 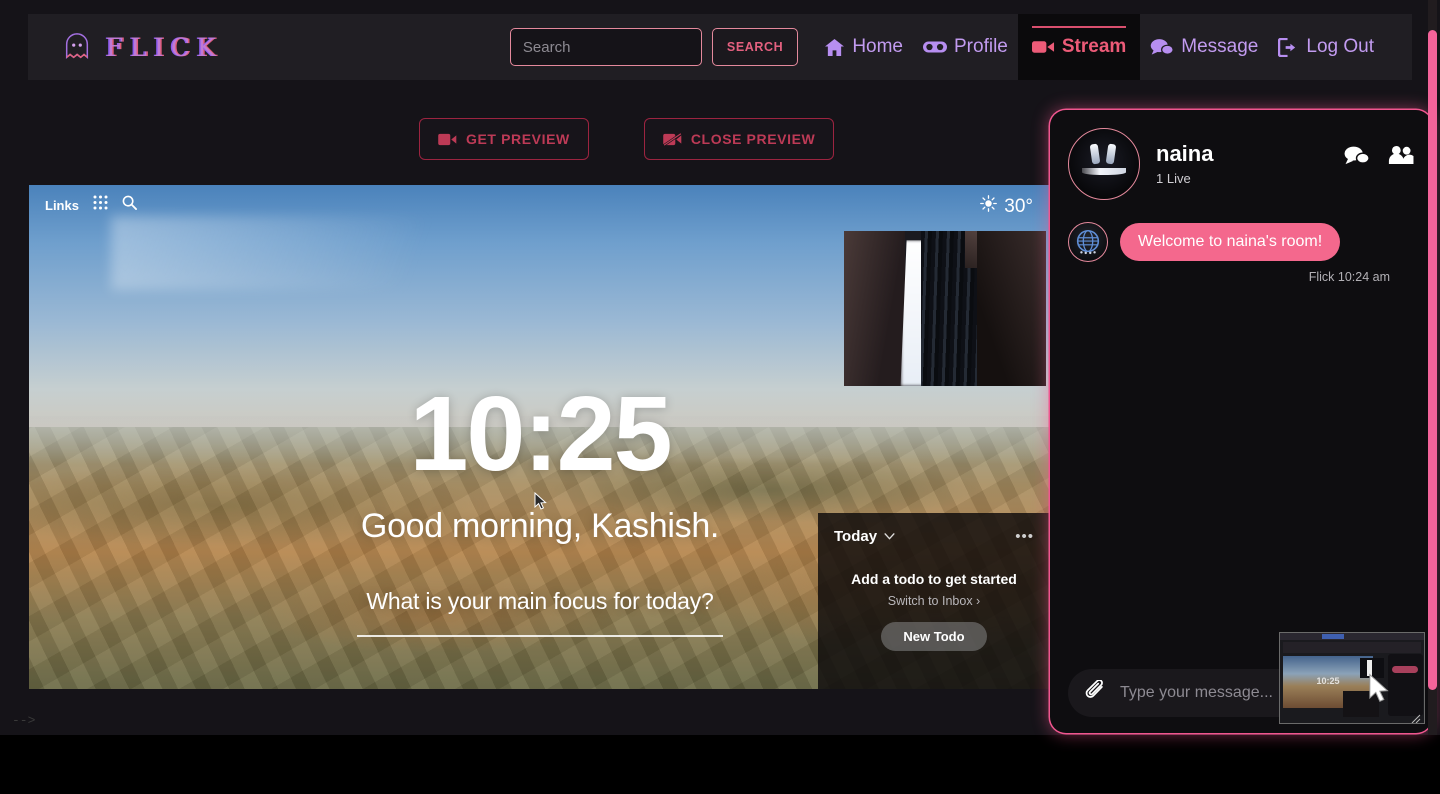 I want to click on logout-icon, so click(x=1288, y=47).